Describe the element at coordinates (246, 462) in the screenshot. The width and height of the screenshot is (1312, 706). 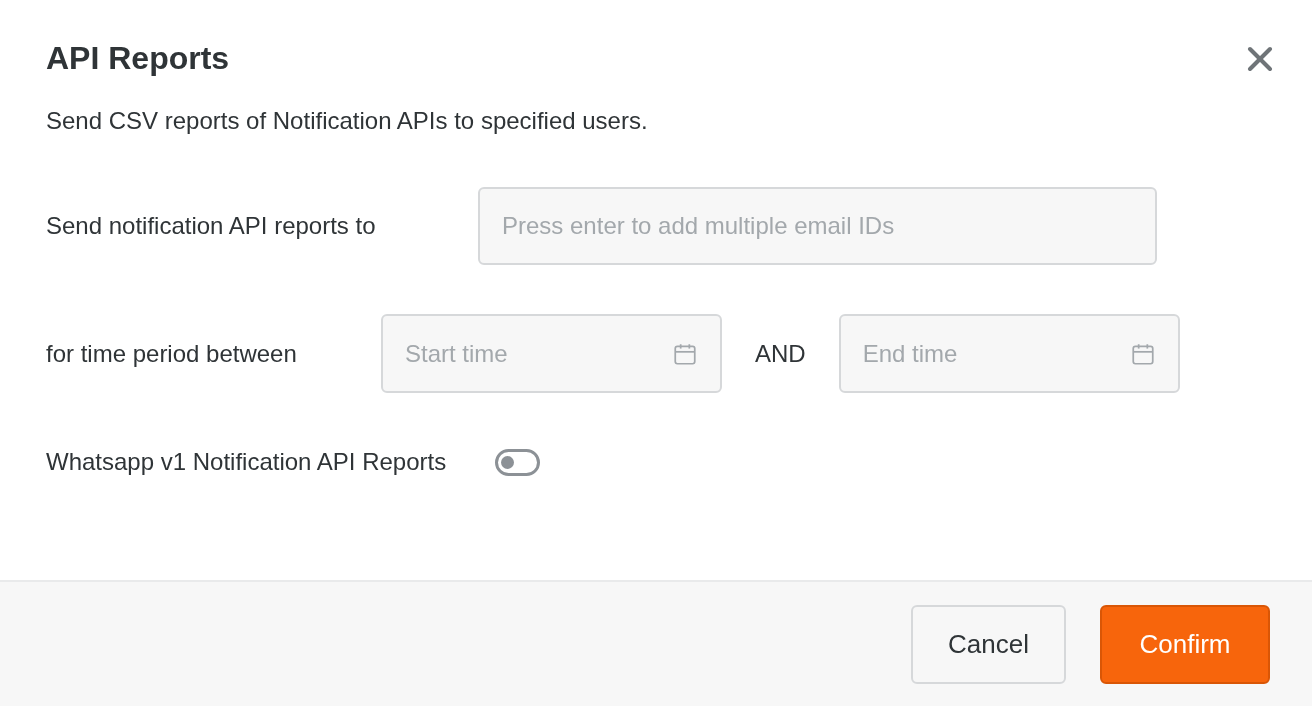
I see `whatsapp-reports-label: Whatsapp v1 Notification API Reports` at that location.